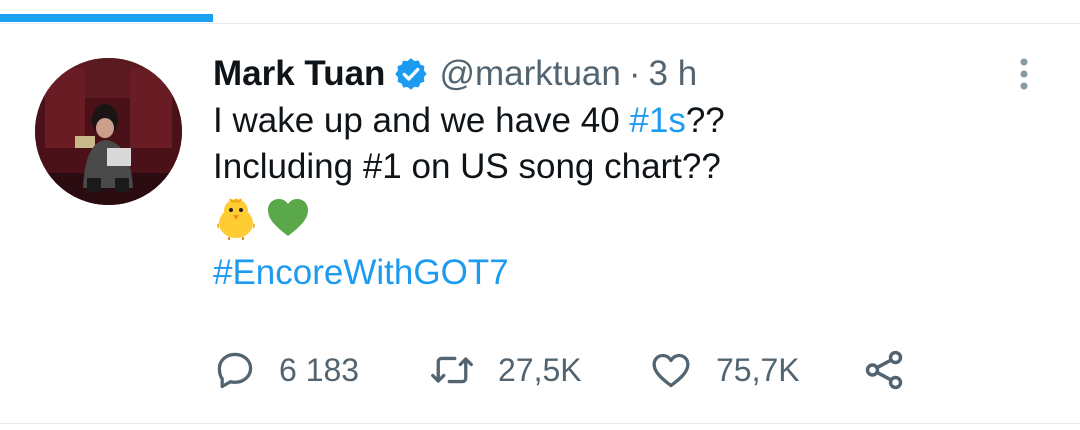 Image resolution: width=1080 pixels, height=430 pixels. Describe the element at coordinates (673, 74) in the screenshot. I see `timestamp: 3 h` at that location.